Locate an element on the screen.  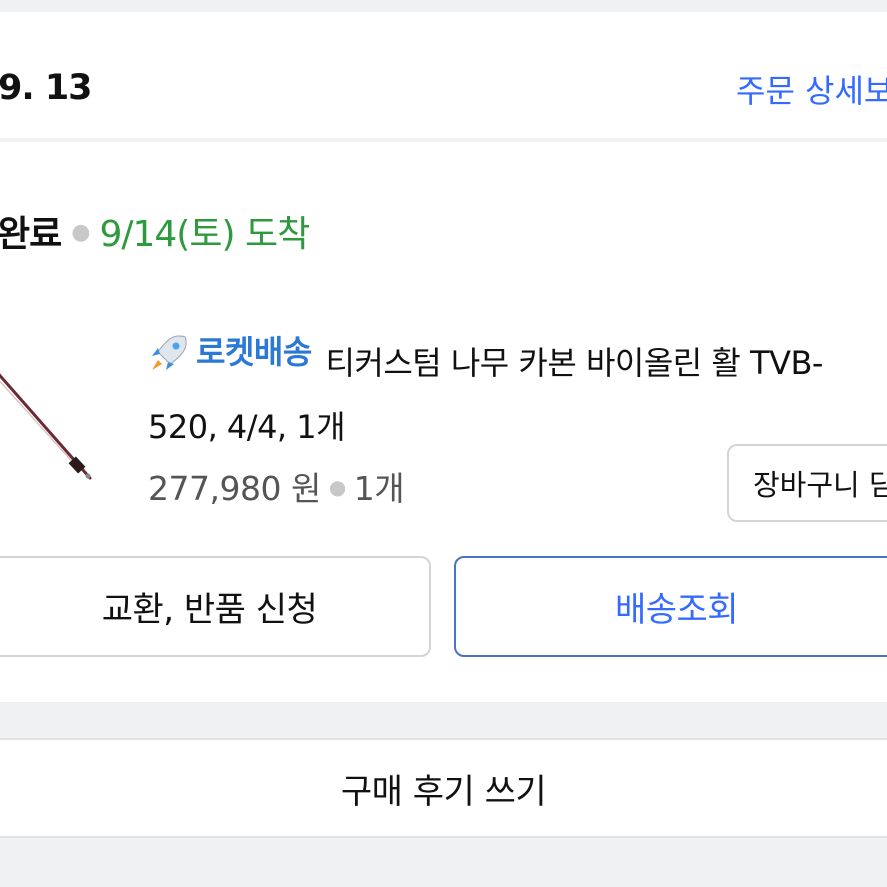
order-date: 9. 13 is located at coordinates (46, 88).